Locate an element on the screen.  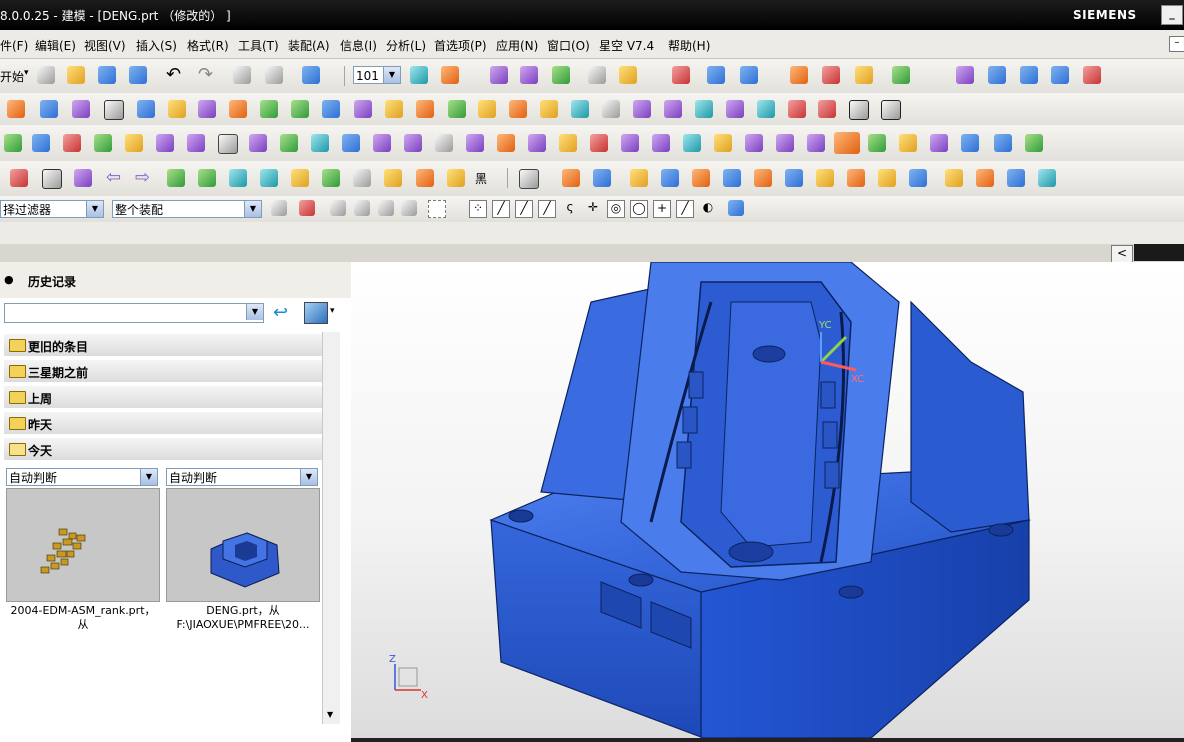
menu-analysis: 分析(L) is located at coordinates (406, 45).